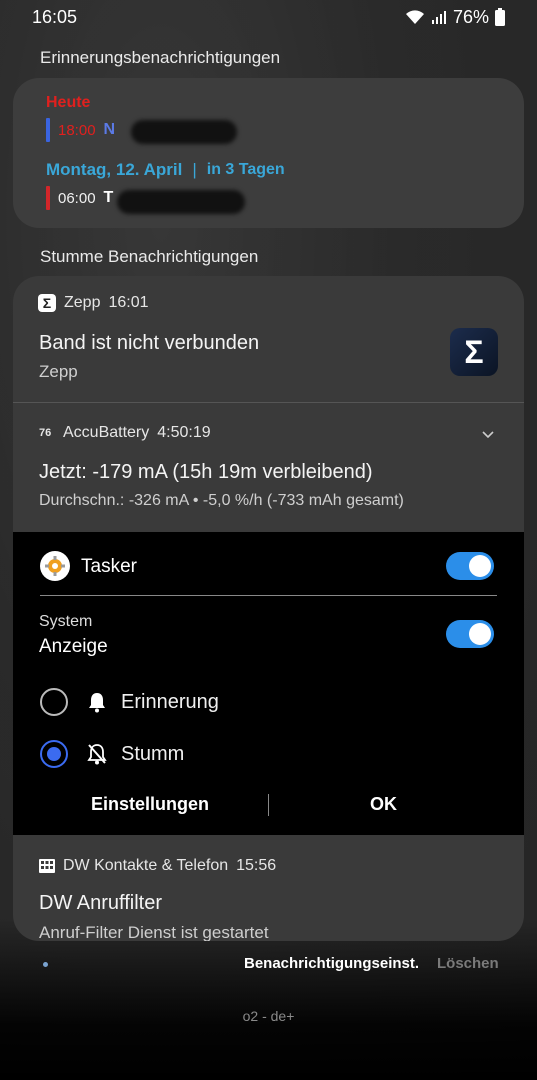  Describe the element at coordinates (109, 566) in the screenshot. I see `app-name: Tasker` at that location.